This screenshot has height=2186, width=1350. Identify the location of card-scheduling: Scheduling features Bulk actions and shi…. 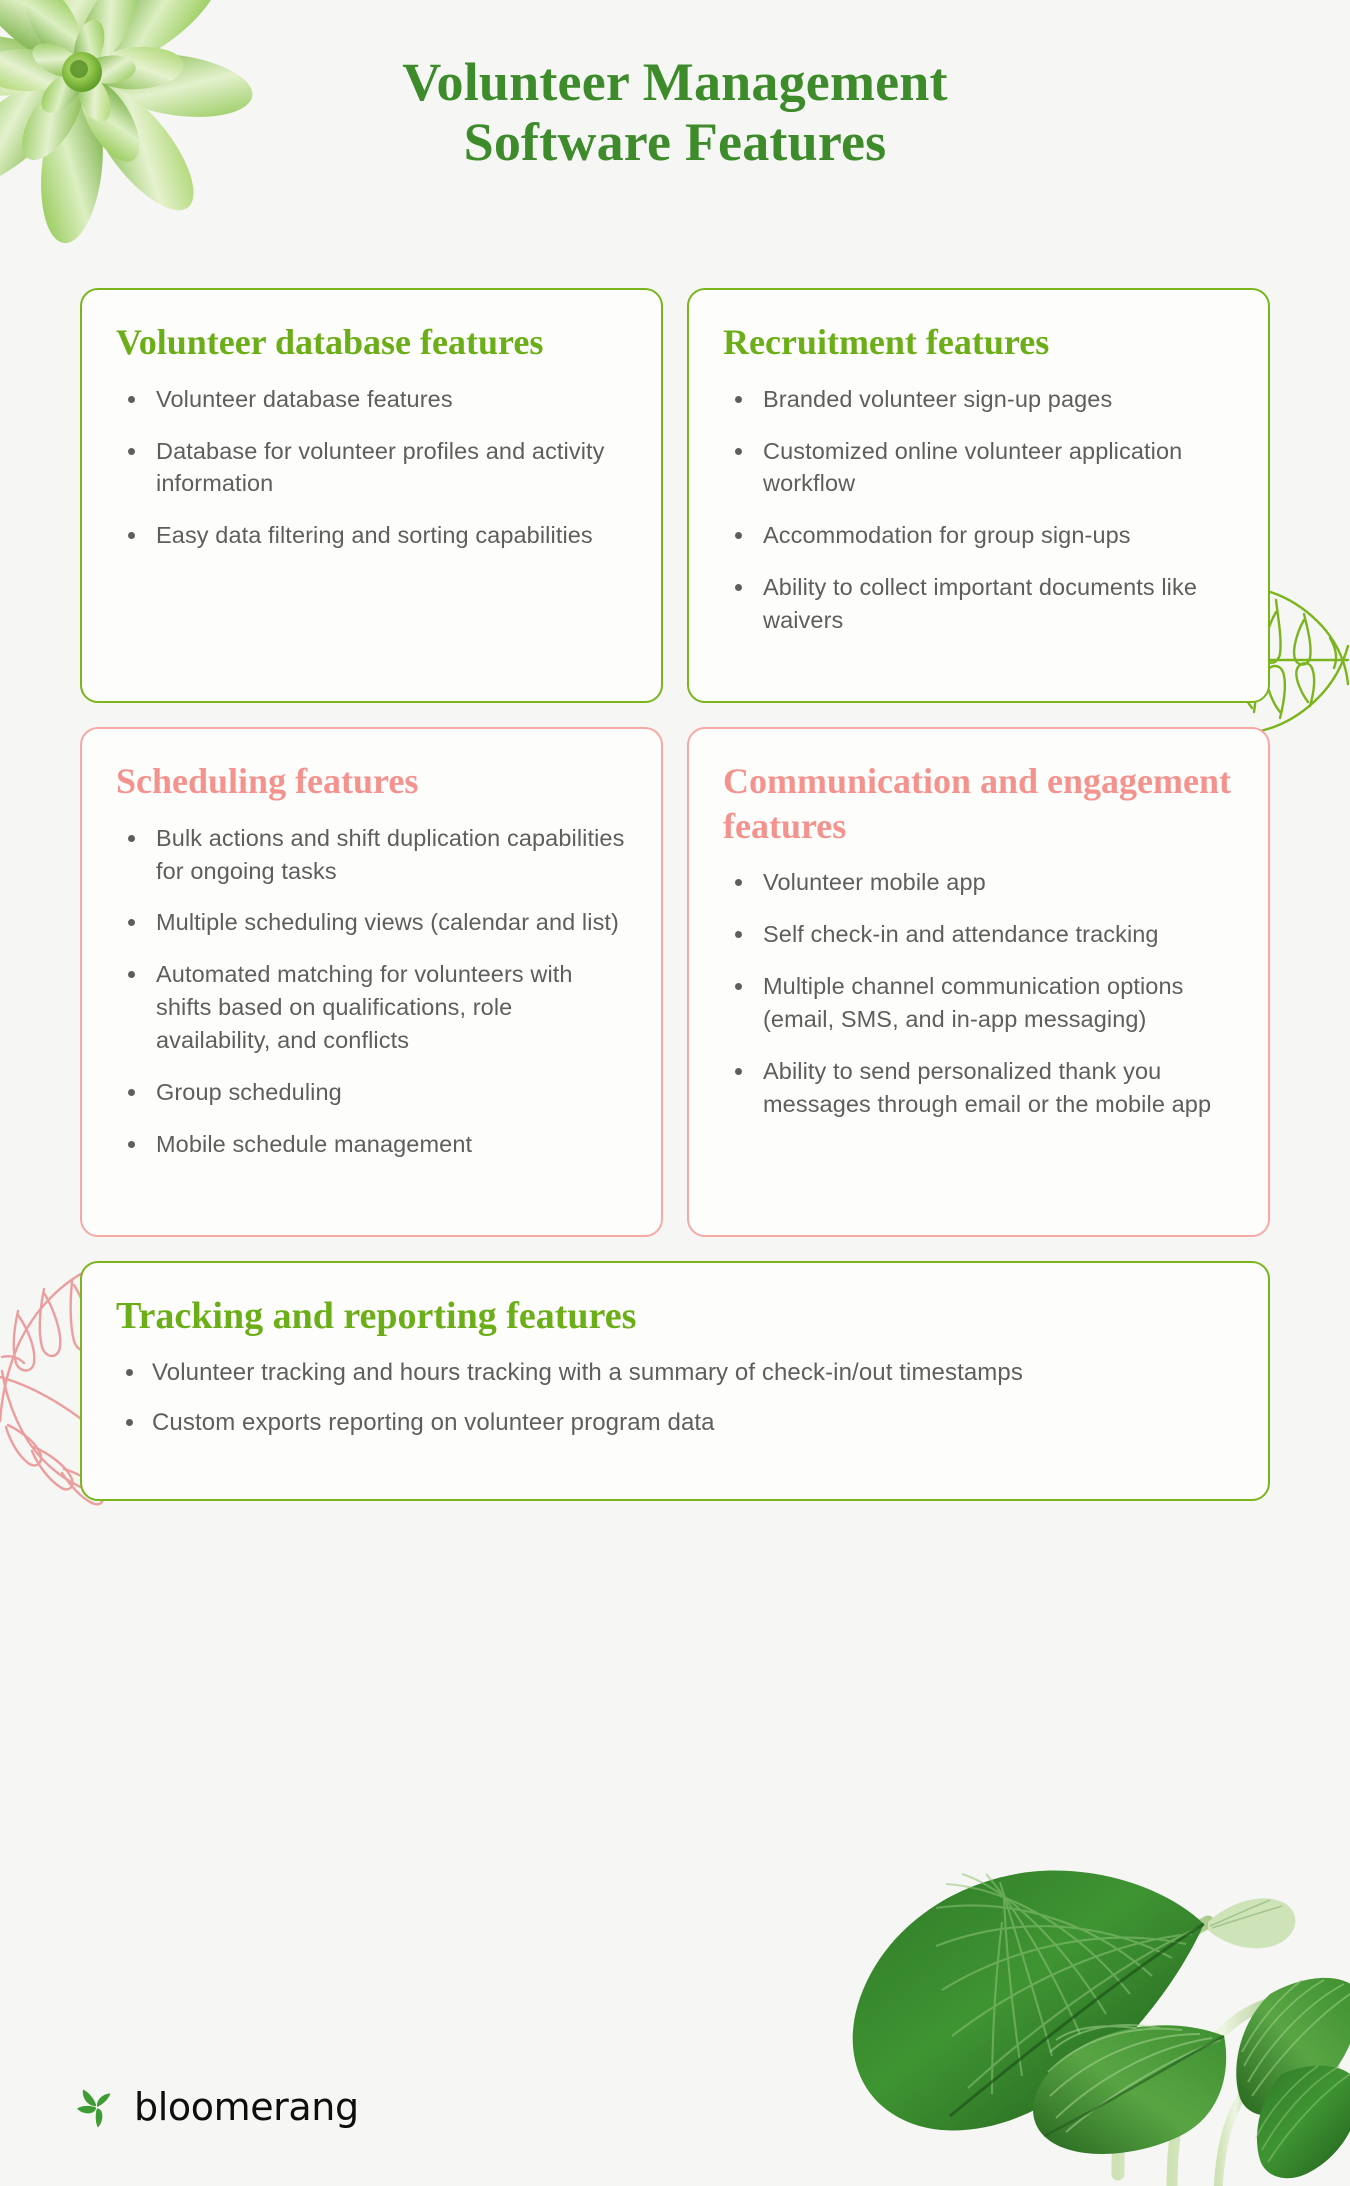
(371, 982).